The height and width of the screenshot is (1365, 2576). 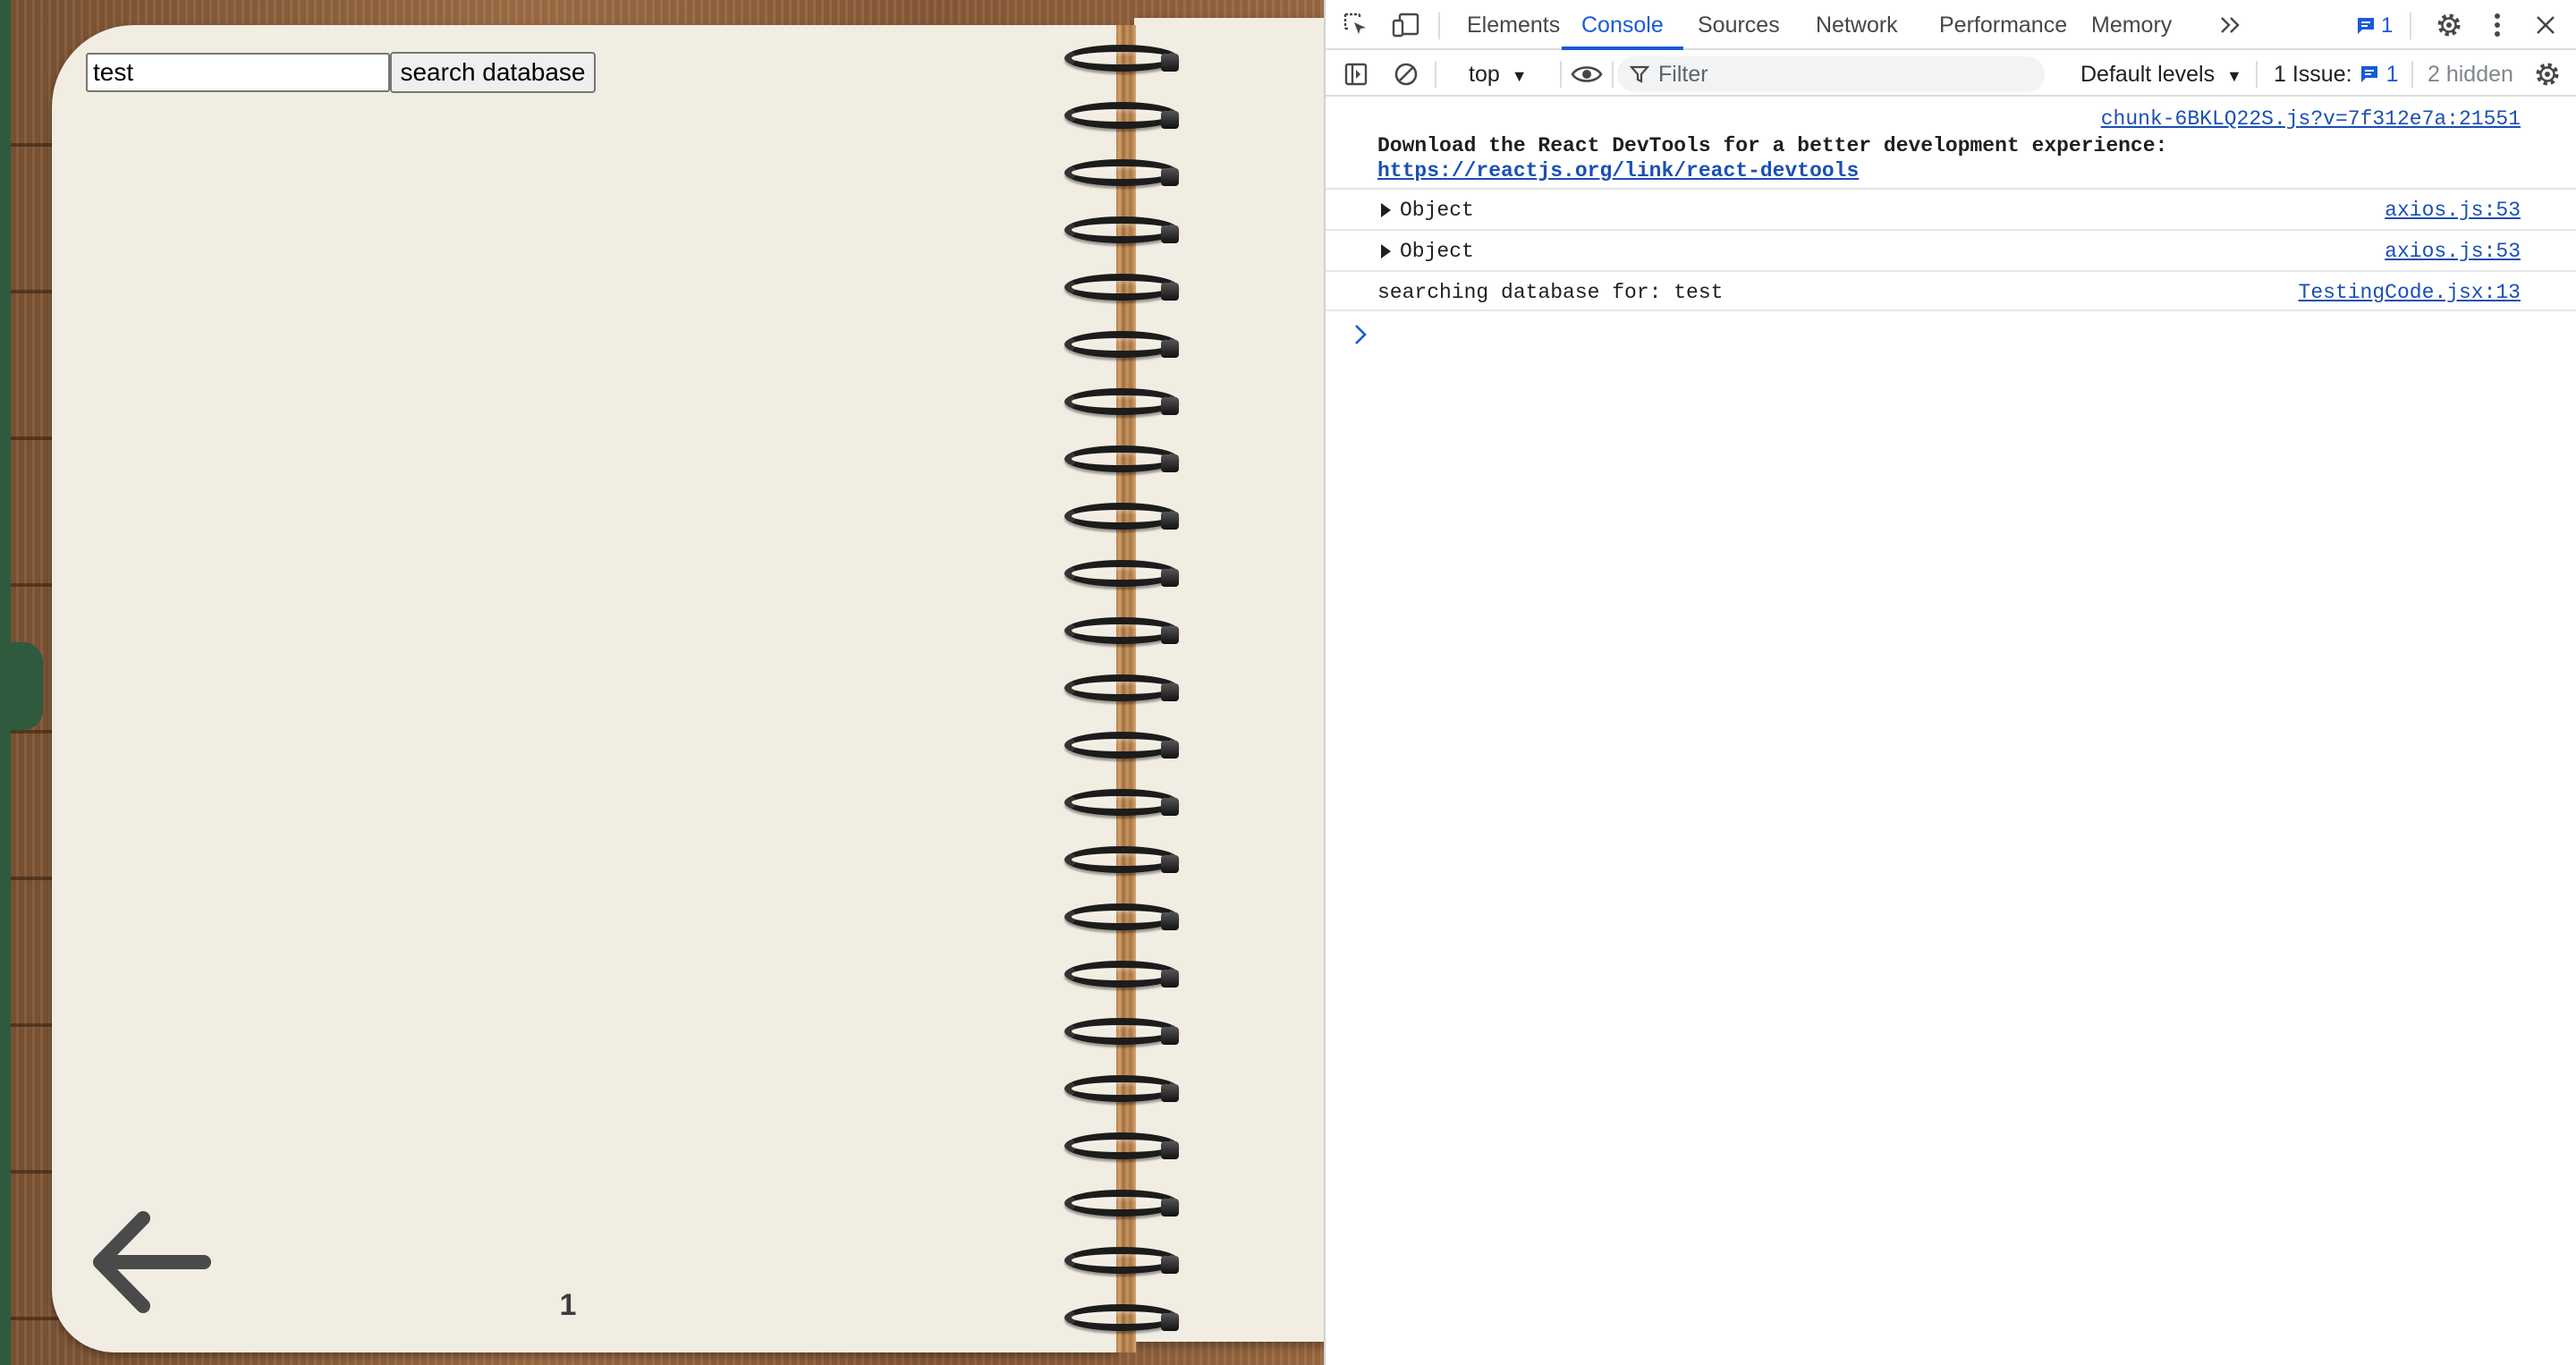 What do you see at coordinates (1846, 74) in the screenshot?
I see `filter-input` at bounding box center [1846, 74].